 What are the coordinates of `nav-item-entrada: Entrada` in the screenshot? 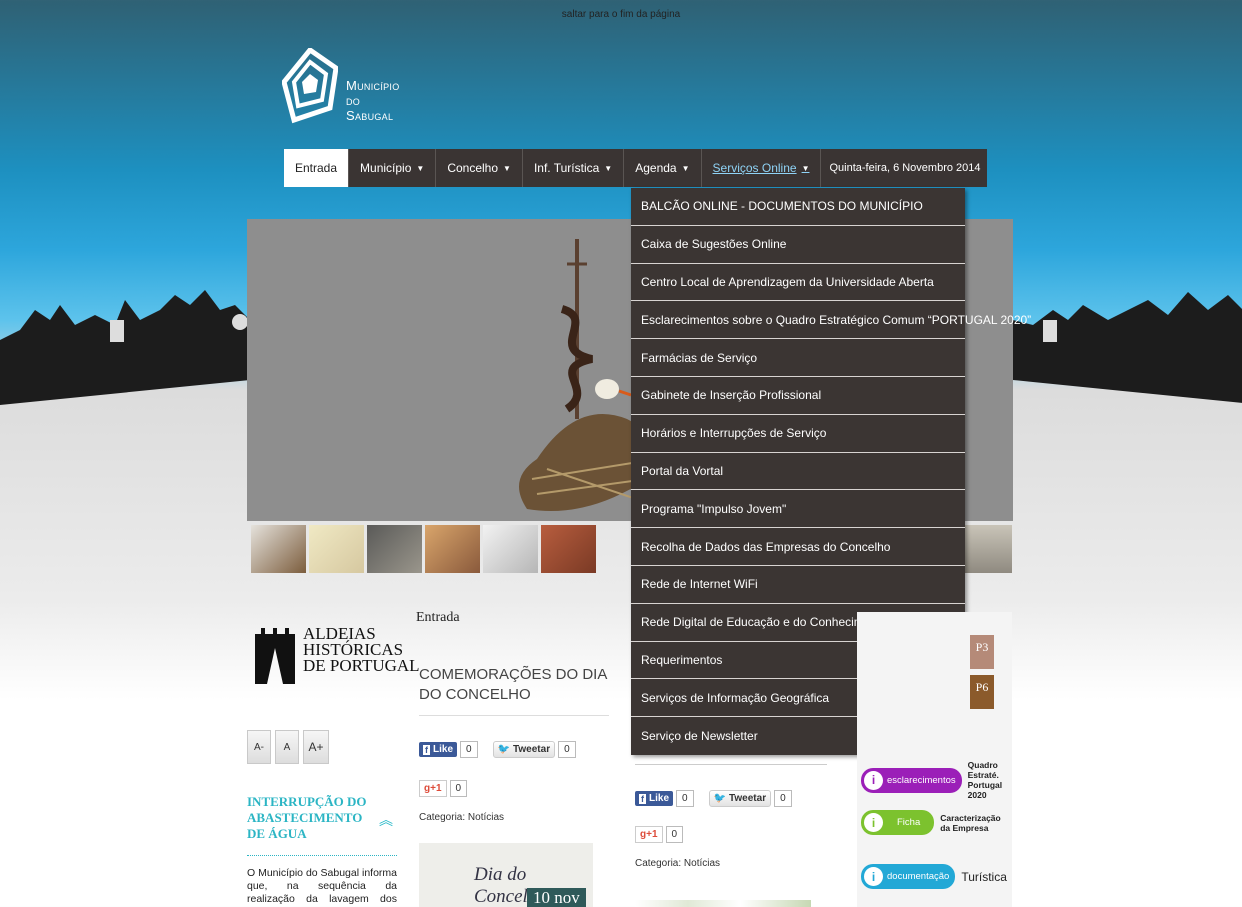 It's located at (317, 168).